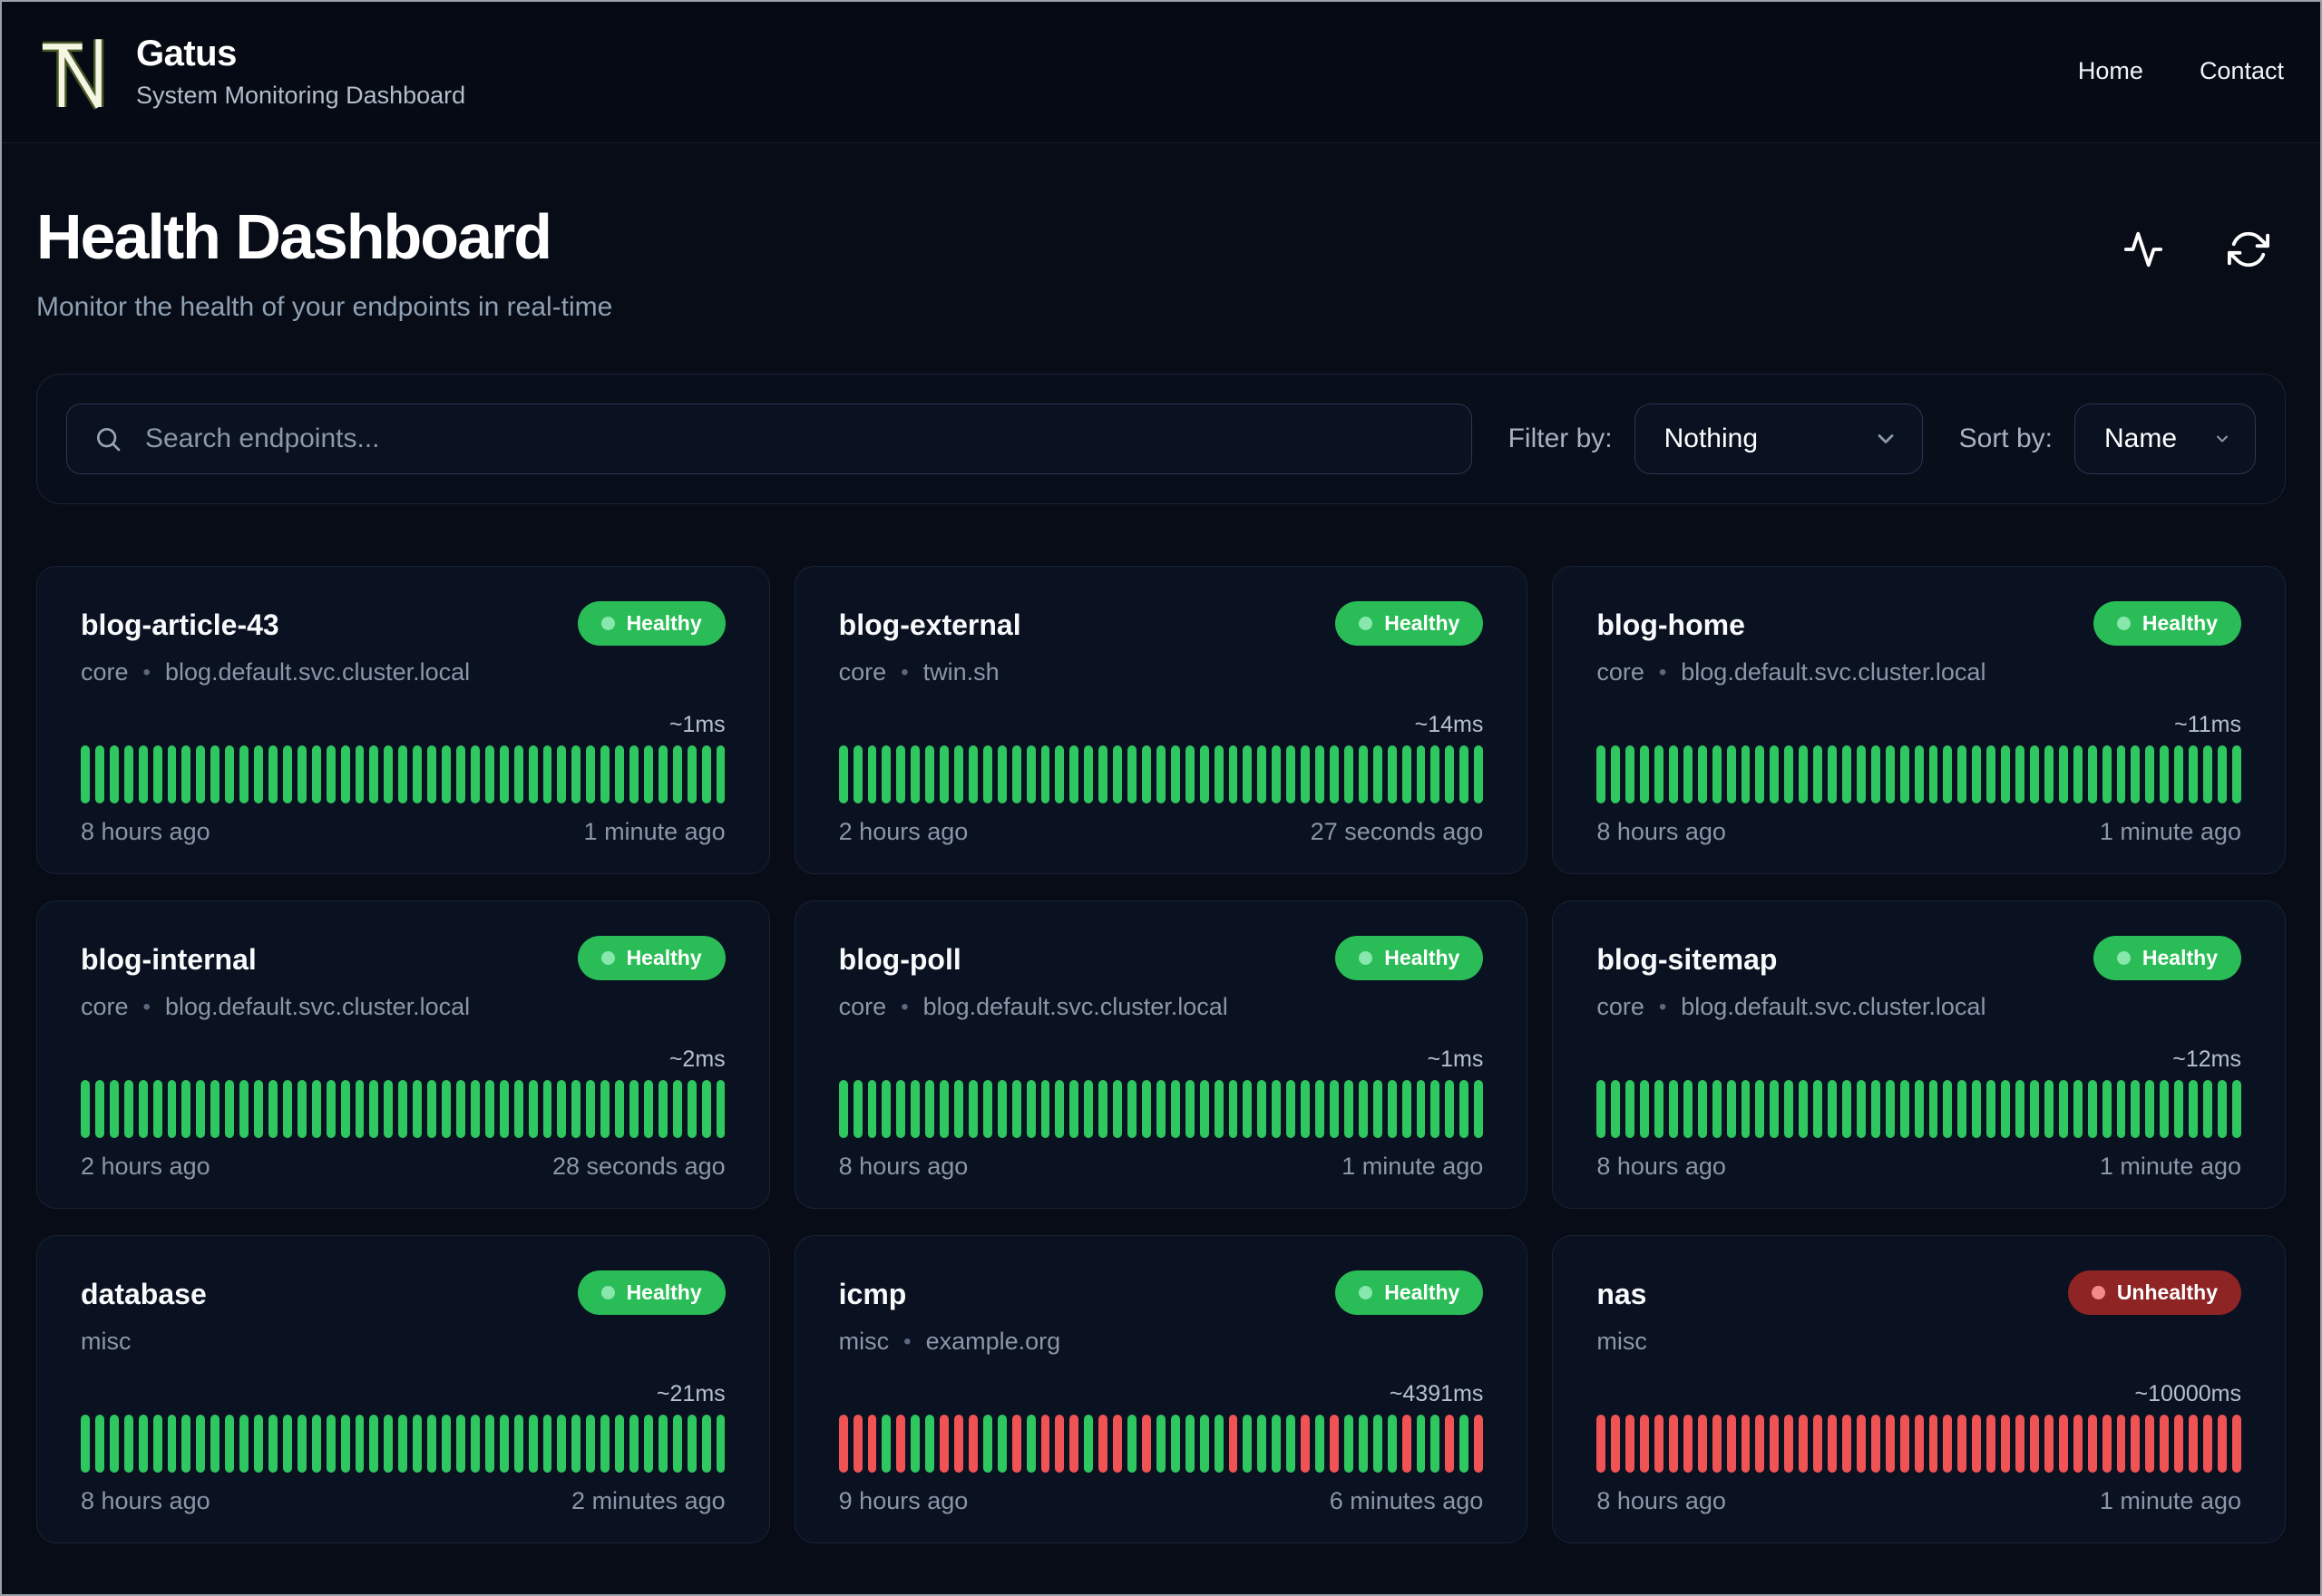 This screenshot has height=1596, width=2322. I want to click on filter-select: Nothing, so click(1778, 439).